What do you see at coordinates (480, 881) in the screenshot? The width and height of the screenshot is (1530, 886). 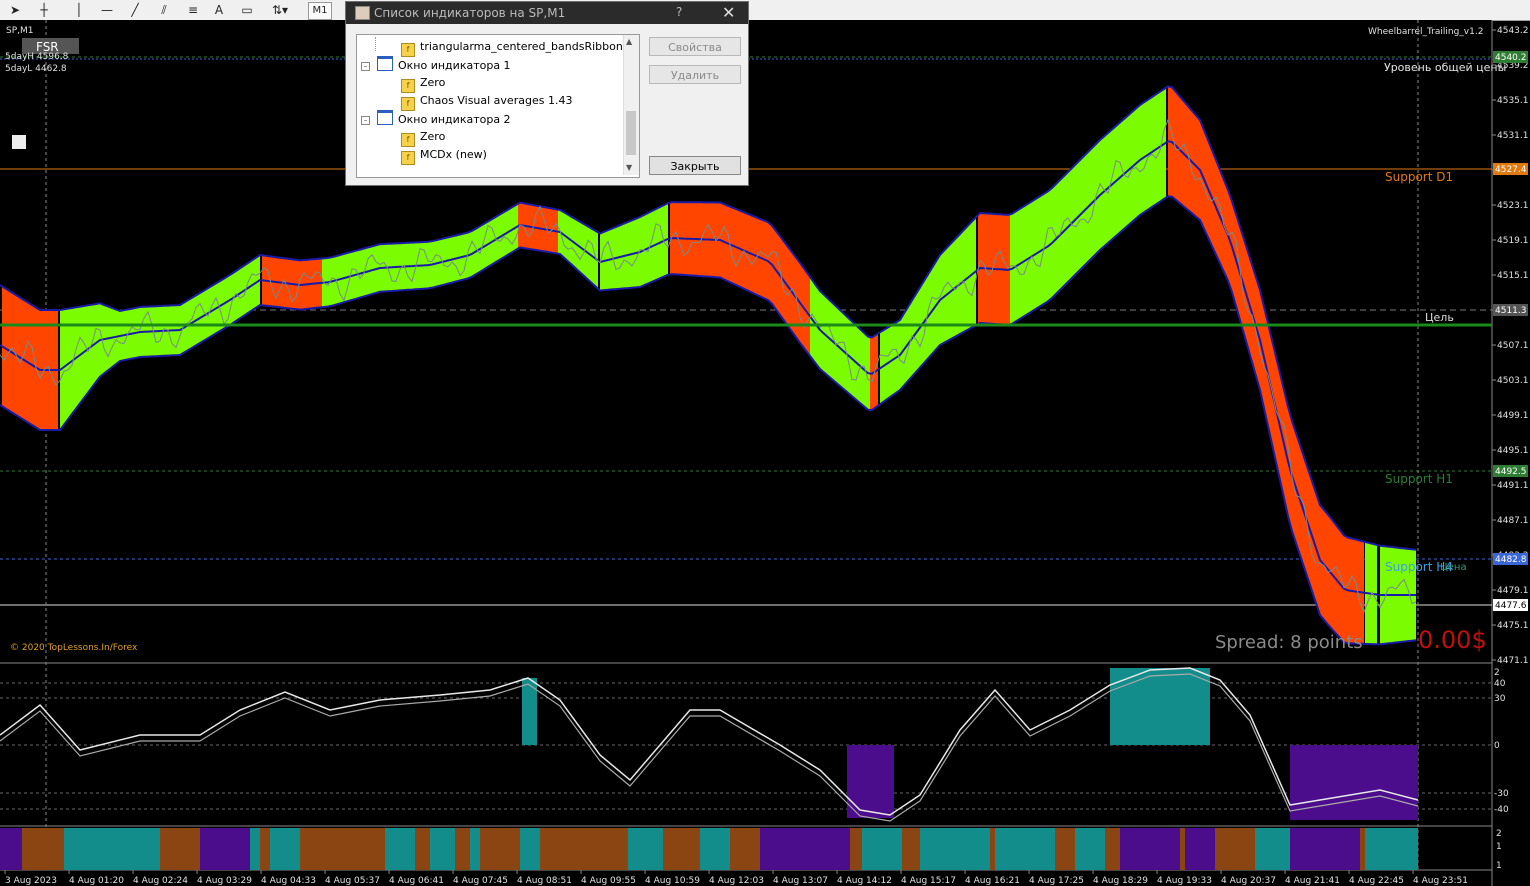 I see `time-tick: 4 Aug 07:45` at bounding box center [480, 881].